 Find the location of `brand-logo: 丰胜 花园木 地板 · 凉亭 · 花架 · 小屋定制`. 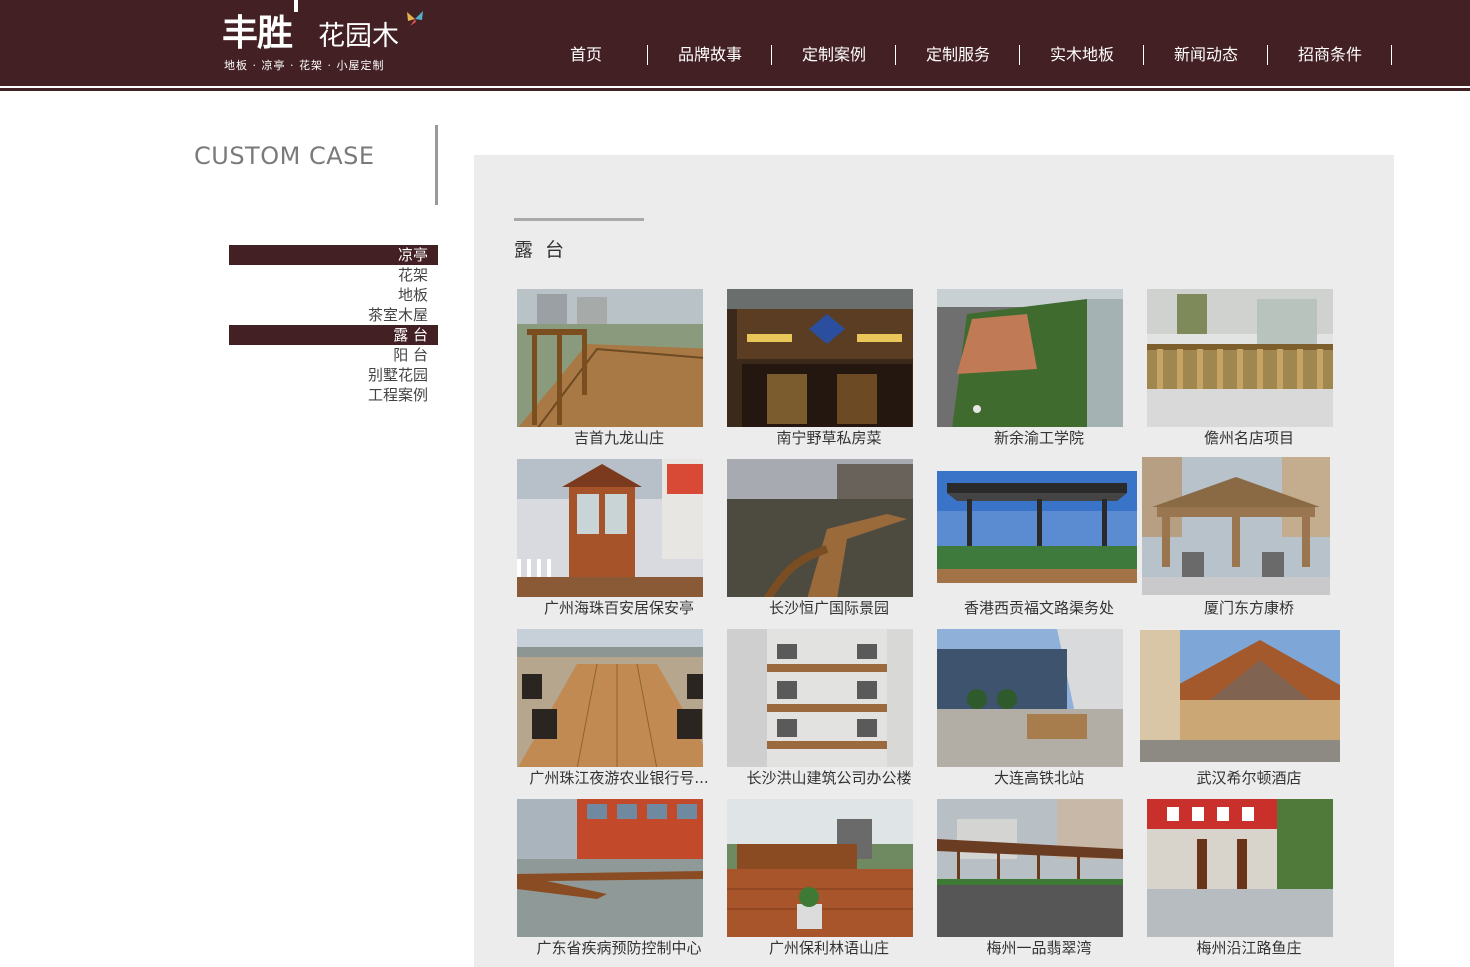

brand-logo: 丰胜 花园木 地板 · 凉亭 · 花架 · 小屋定制 is located at coordinates (327, 37).